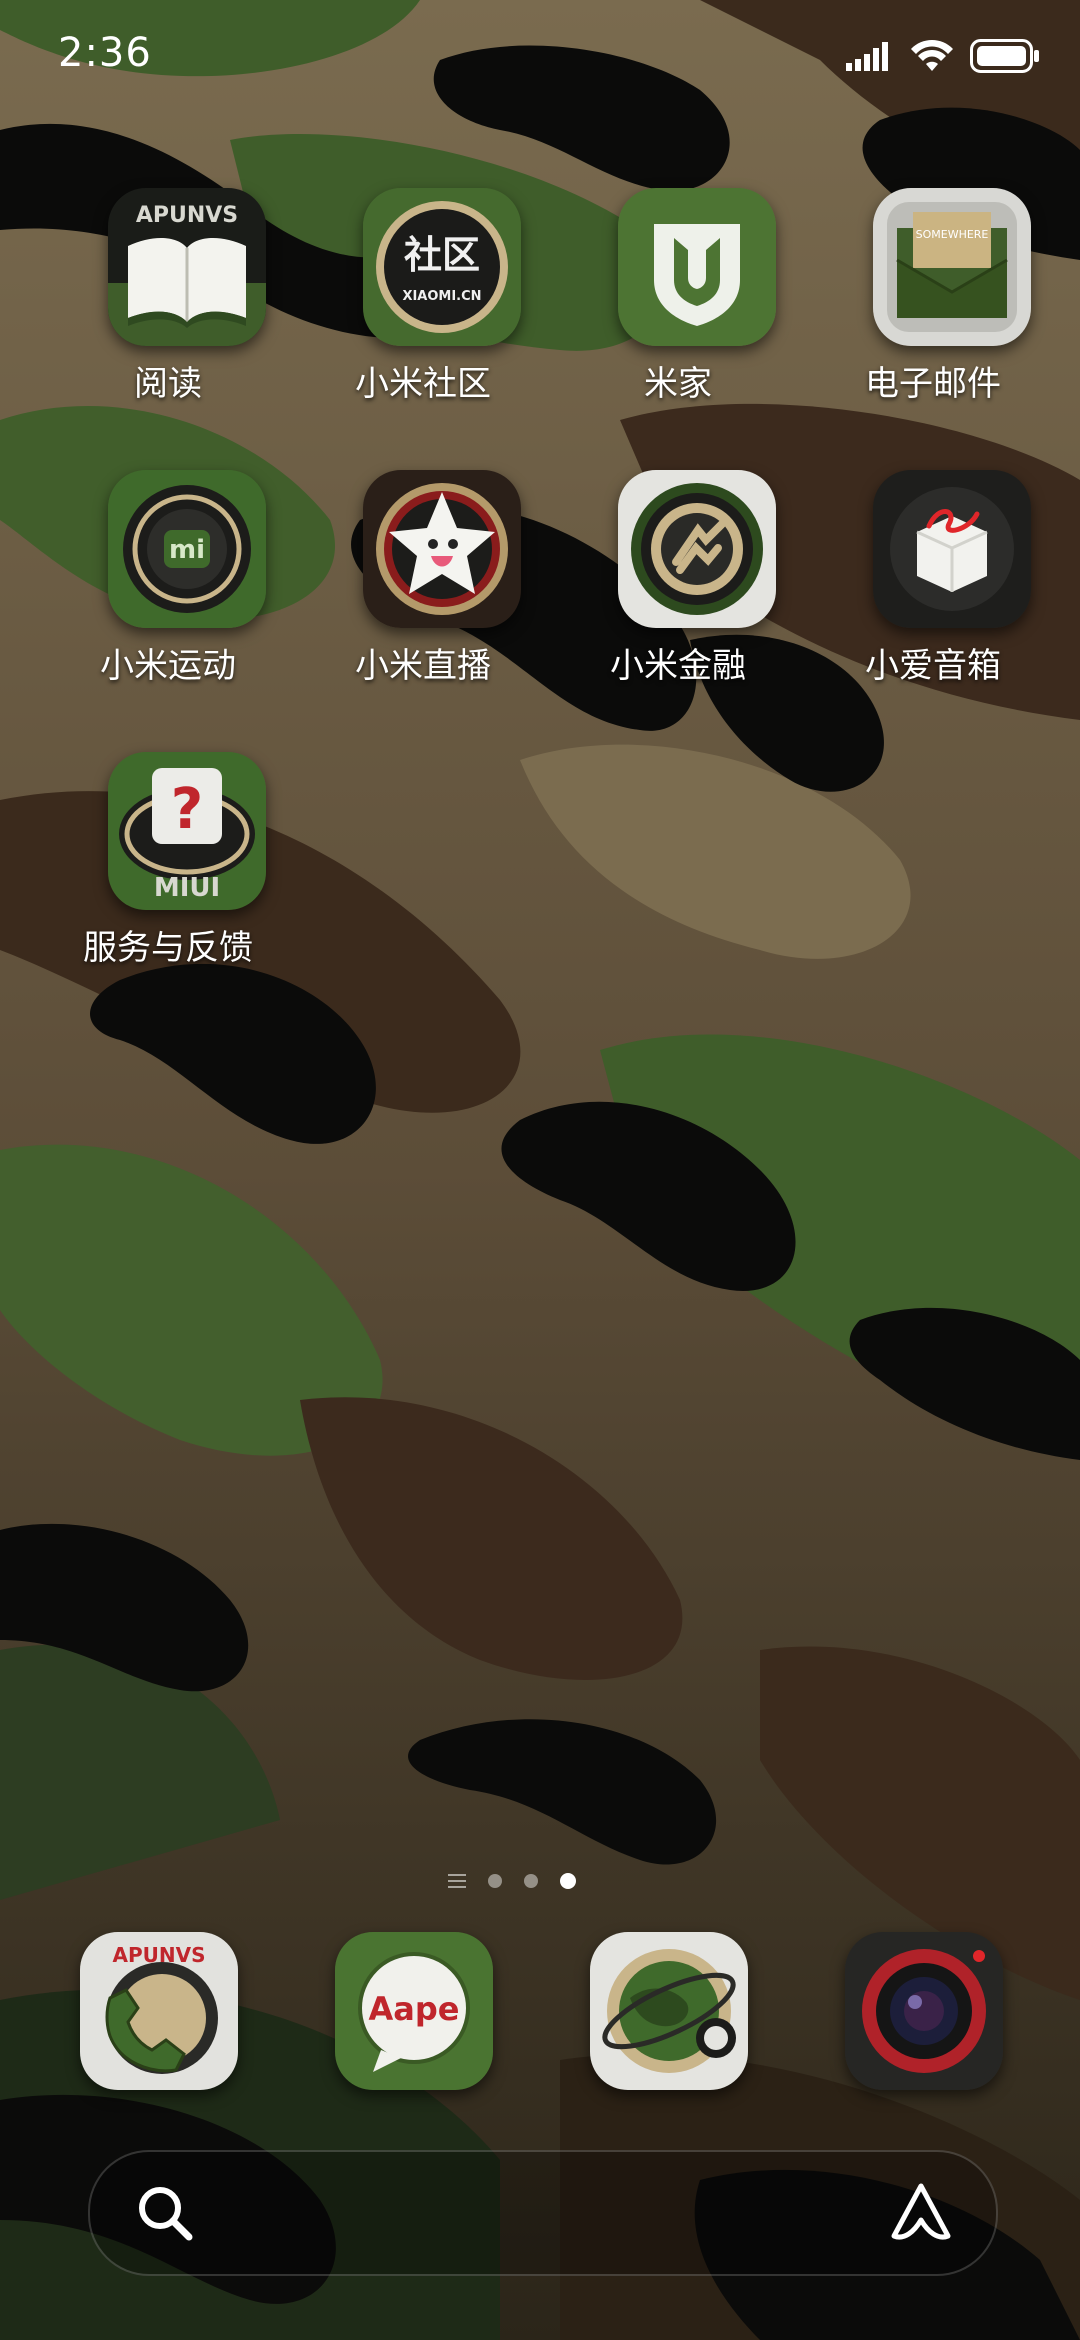 This screenshot has width=1080, height=2340. What do you see at coordinates (932, 55) in the screenshot?
I see `wifi-icon` at bounding box center [932, 55].